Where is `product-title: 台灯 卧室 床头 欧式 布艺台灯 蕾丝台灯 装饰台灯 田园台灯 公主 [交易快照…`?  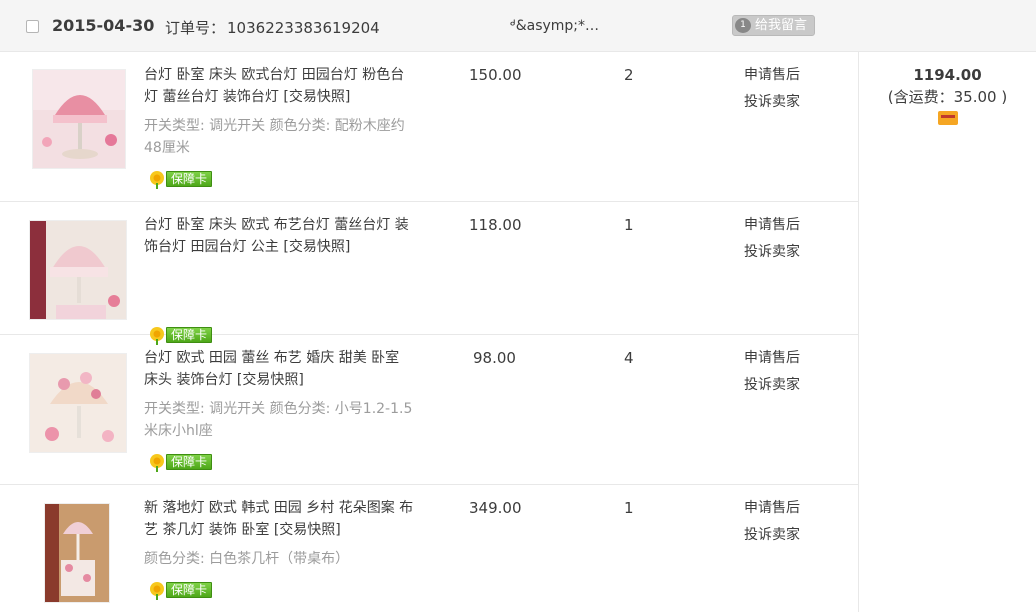
product-title: 台灯 卧室 床头 欧式 布艺台灯 蕾丝台灯 装饰台灯 田园台灯 公主 [交易快照… is located at coordinates (279, 236).